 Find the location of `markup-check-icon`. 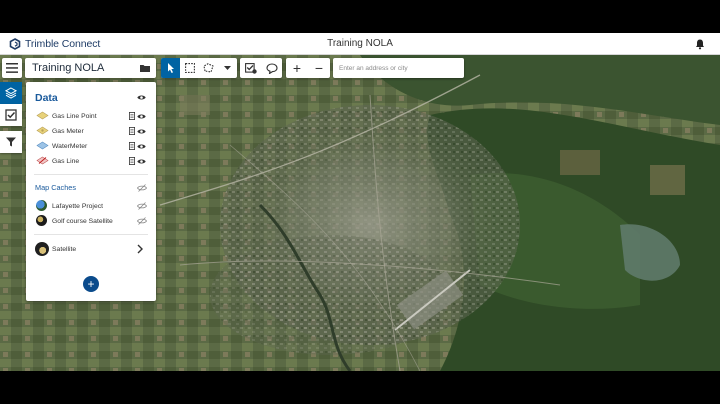

markup-check-icon is located at coordinates (250, 68).